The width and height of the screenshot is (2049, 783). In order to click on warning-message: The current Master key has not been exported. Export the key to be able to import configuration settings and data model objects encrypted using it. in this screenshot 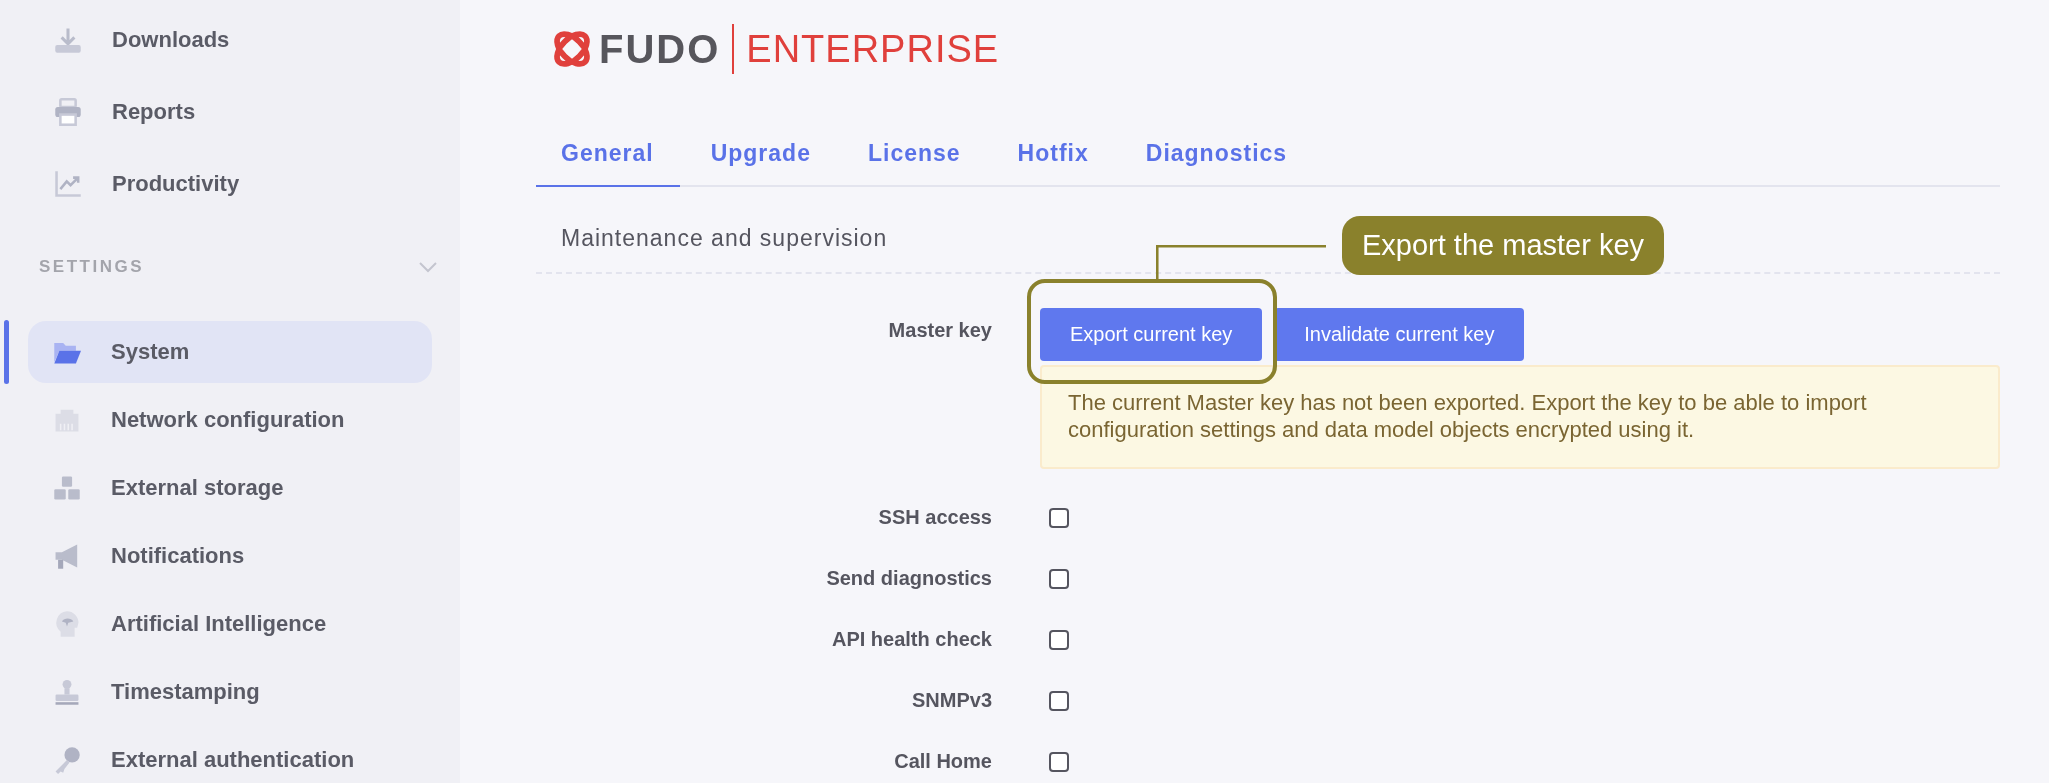, I will do `click(1520, 417)`.